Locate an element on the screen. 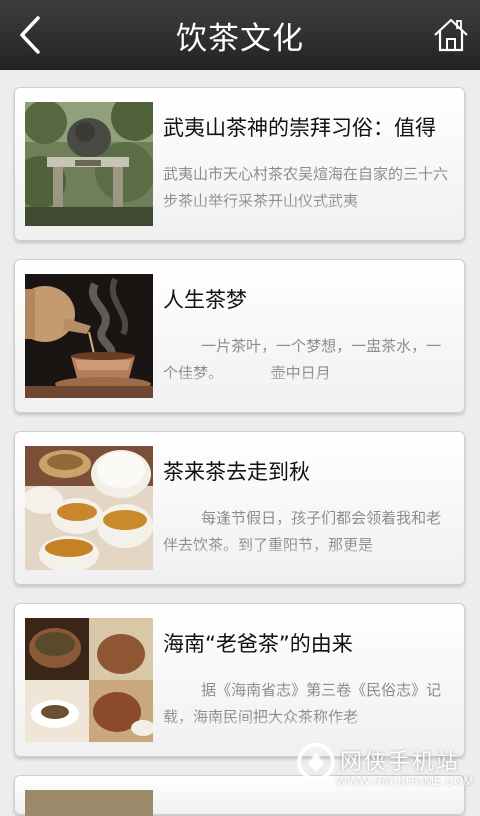  watermark-site-name: 网侠手机站 is located at coordinates (400, 762).